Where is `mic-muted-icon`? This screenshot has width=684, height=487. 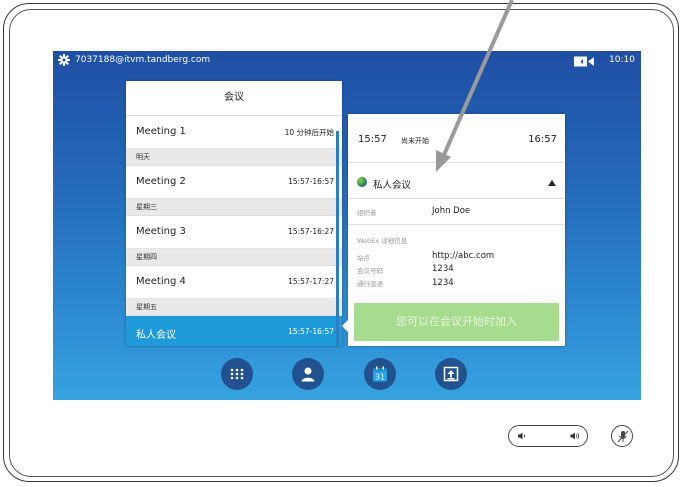
mic-muted-icon is located at coordinates (623, 436).